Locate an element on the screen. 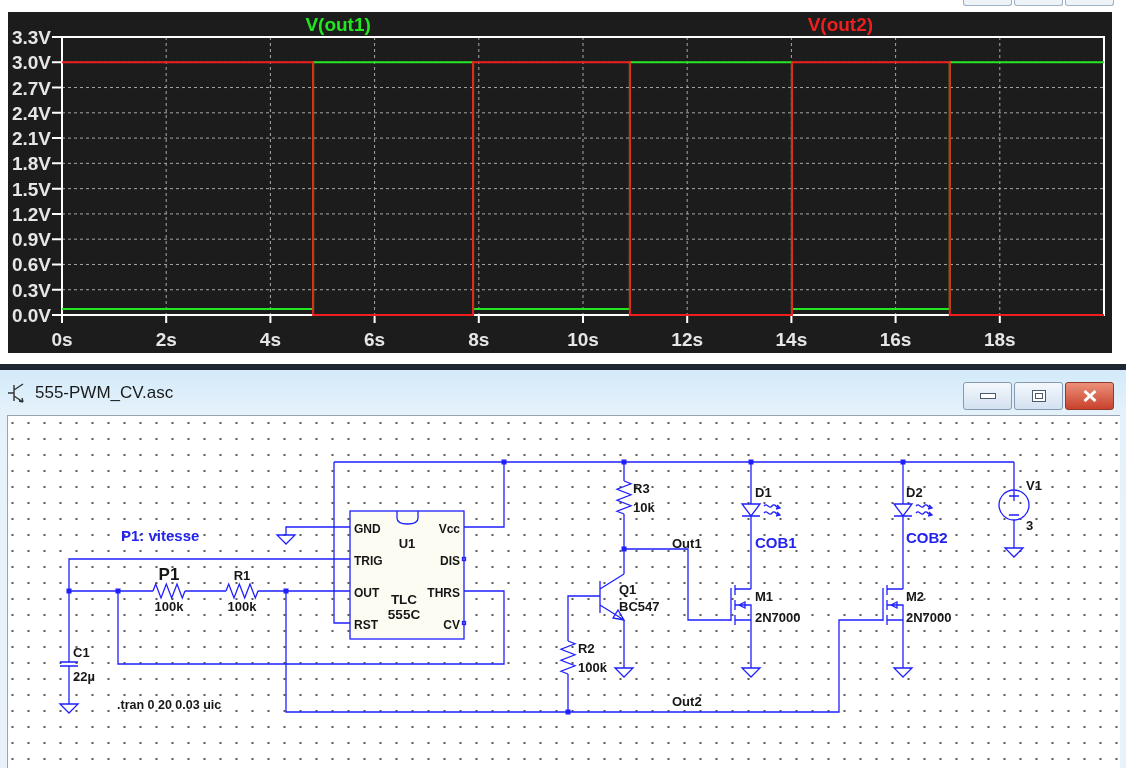  y-axis-label: 0.0V is located at coordinates (31, 315).